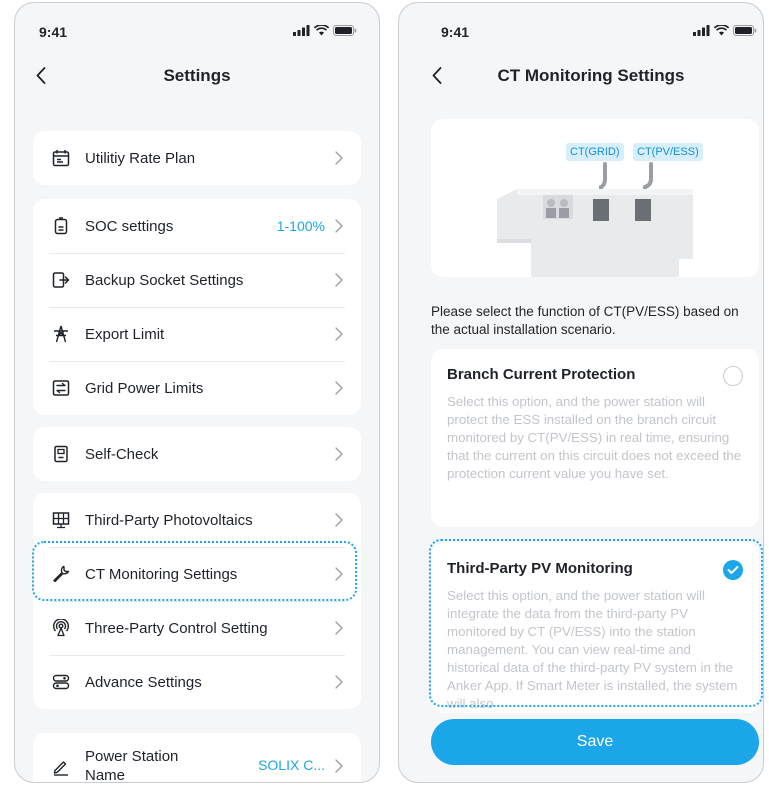 Image resolution: width=769 pixels, height=785 pixels. Describe the element at coordinates (164, 280) in the screenshot. I see `settings-item-label: Backup Socket Settings` at that location.